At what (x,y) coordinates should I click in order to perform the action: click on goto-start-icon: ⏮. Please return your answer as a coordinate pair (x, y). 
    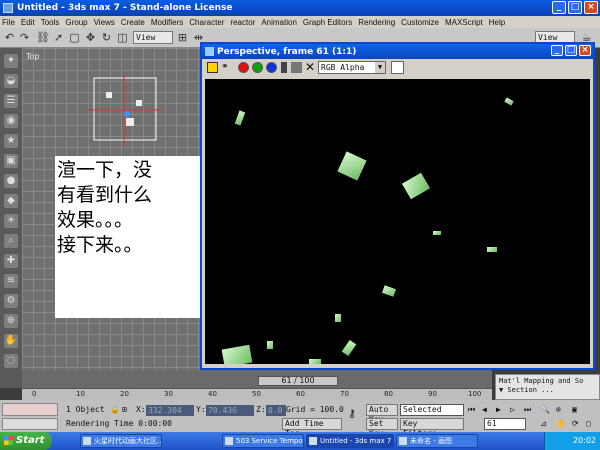
    Looking at the image, I should click on (471, 410).